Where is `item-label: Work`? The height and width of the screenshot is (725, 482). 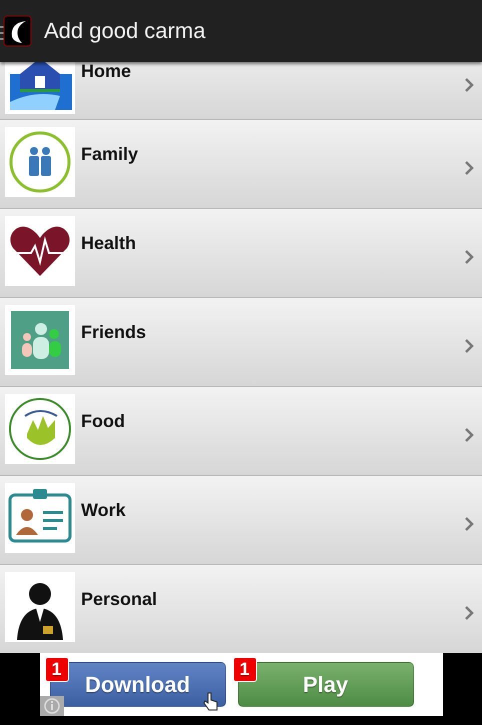 item-label: Work is located at coordinates (104, 510).